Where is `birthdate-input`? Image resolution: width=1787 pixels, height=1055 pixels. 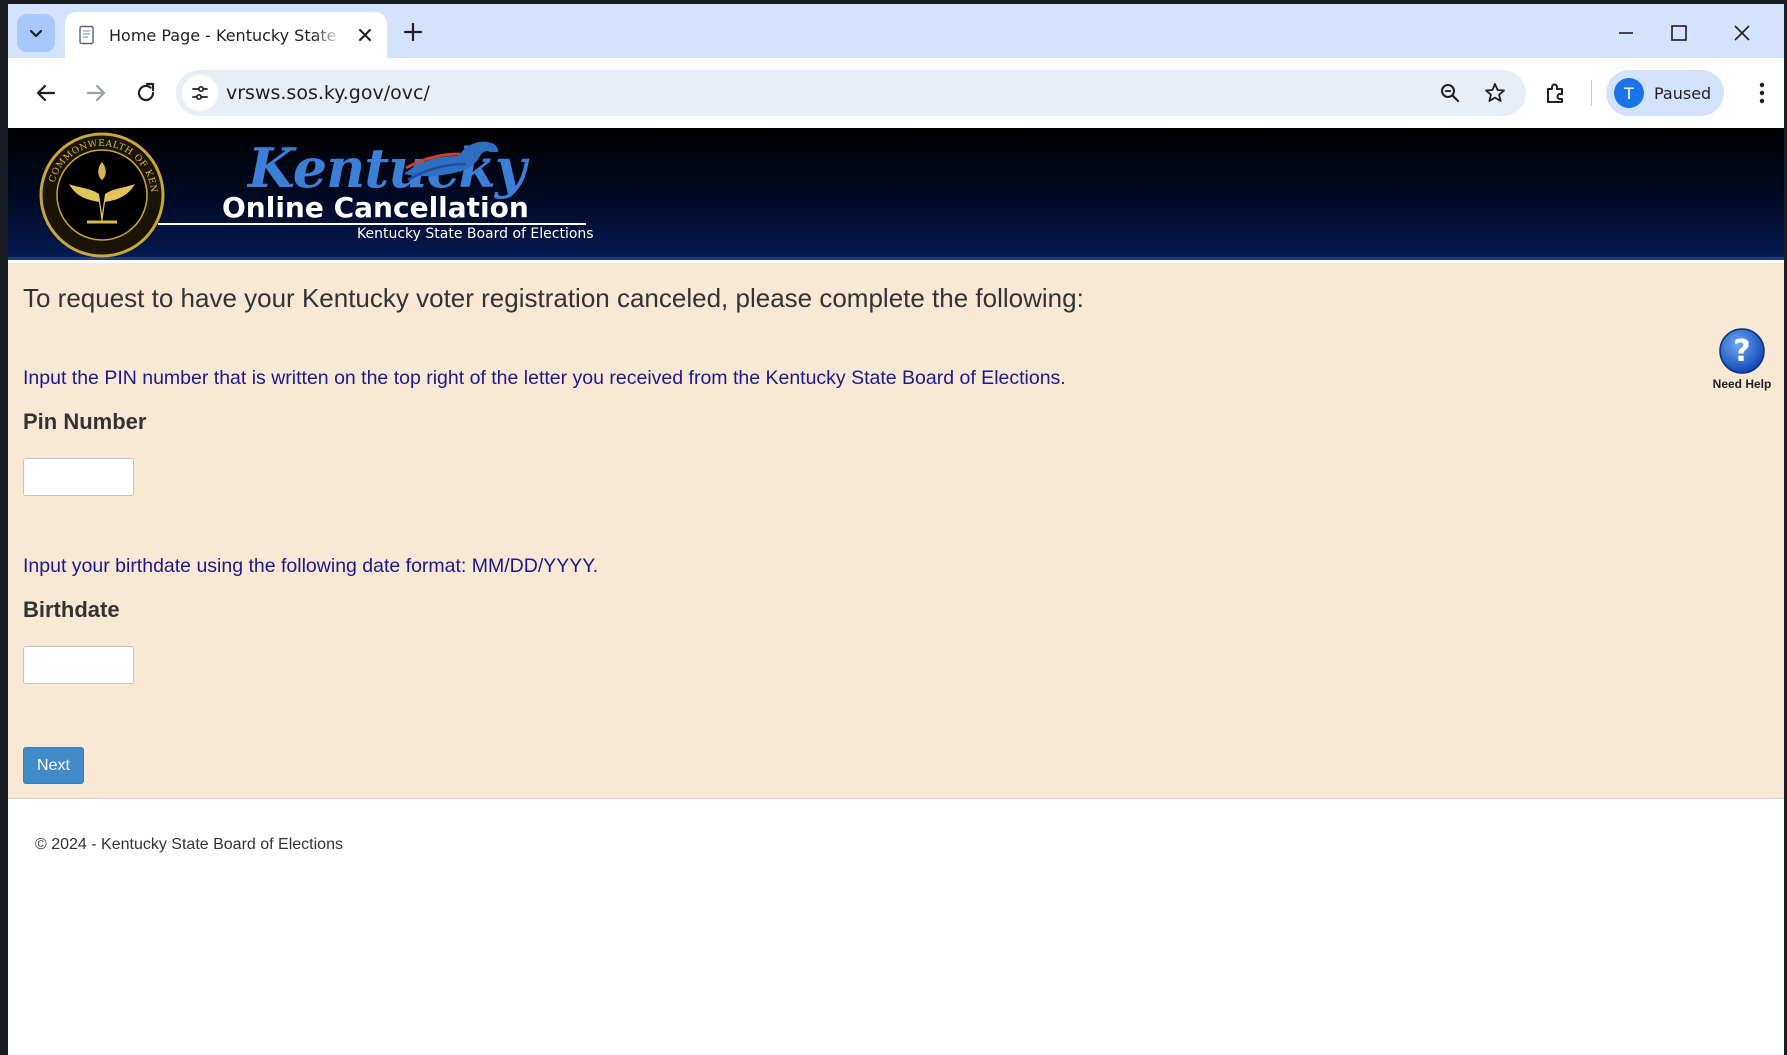
birthdate-input is located at coordinates (78, 665).